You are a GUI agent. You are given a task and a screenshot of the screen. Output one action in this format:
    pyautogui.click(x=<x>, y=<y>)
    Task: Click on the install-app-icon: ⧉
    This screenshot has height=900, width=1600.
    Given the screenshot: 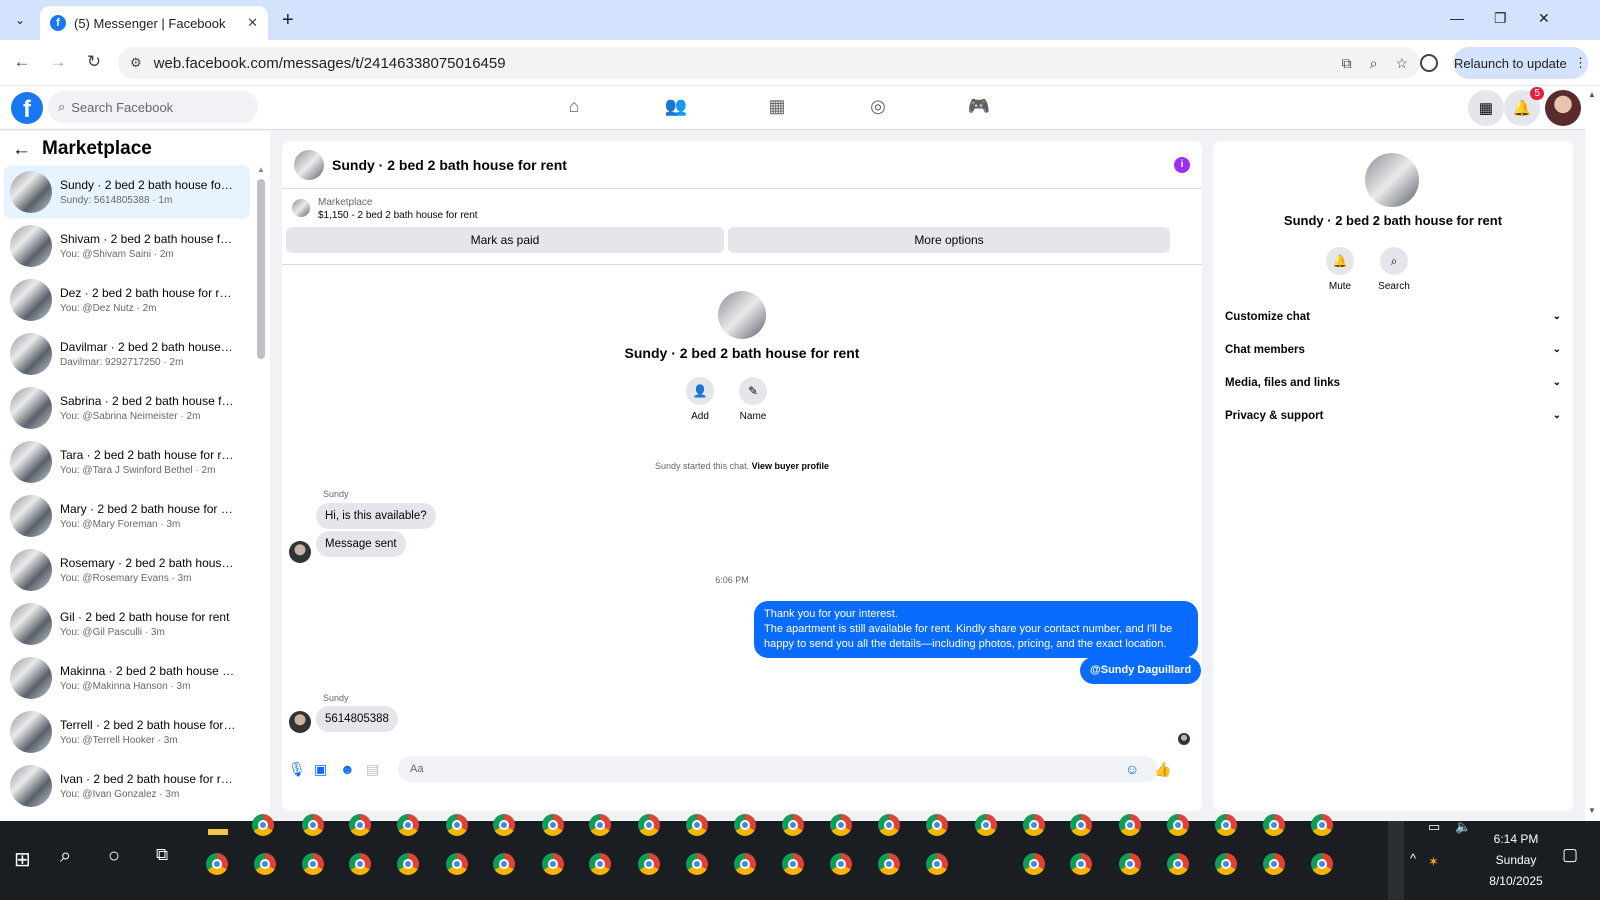 What is the action you would take?
    pyautogui.click(x=1347, y=63)
    